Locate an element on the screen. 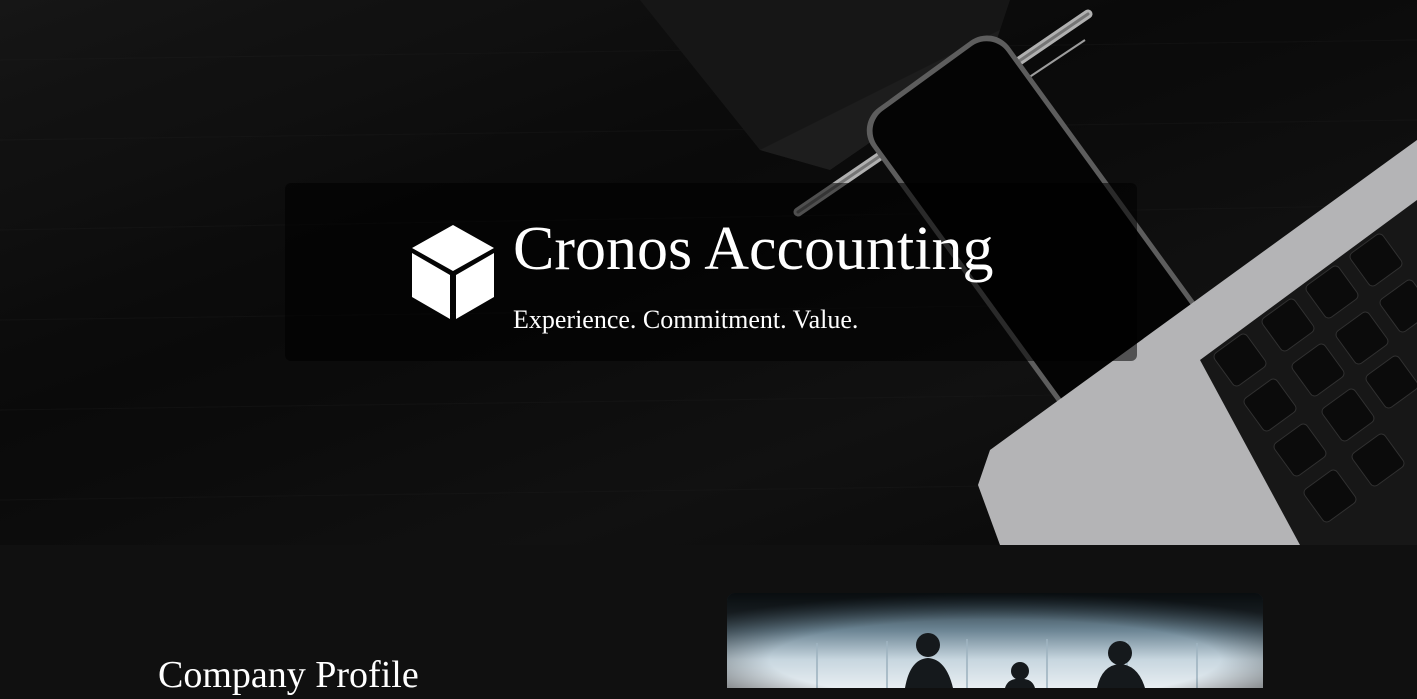  office-meeting-image is located at coordinates (995, 640).